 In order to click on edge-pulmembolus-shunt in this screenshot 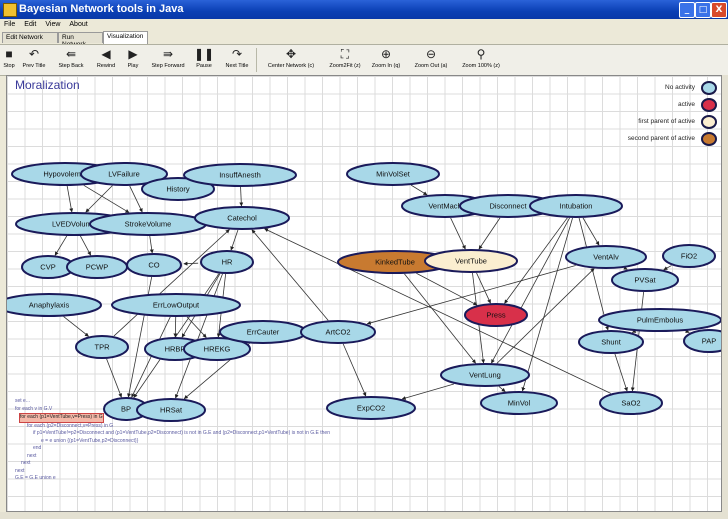, I will do `click(634, 331)`.